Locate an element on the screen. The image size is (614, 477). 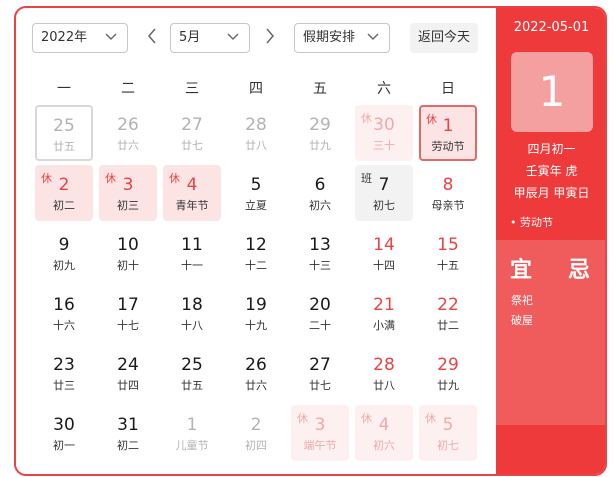
month-select: 5月 is located at coordinates (210, 38).